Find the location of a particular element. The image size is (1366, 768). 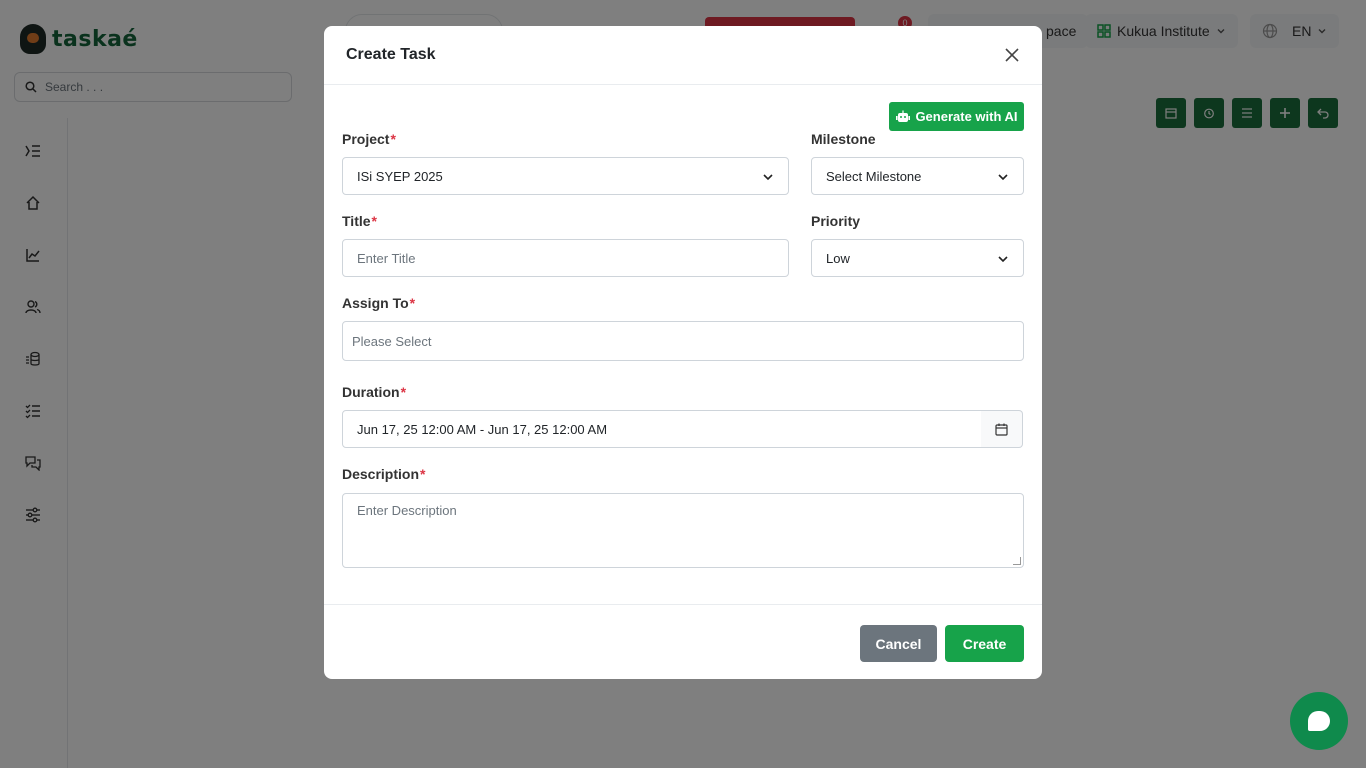

project-select: ISi SYEP 2025 is located at coordinates (565, 176).